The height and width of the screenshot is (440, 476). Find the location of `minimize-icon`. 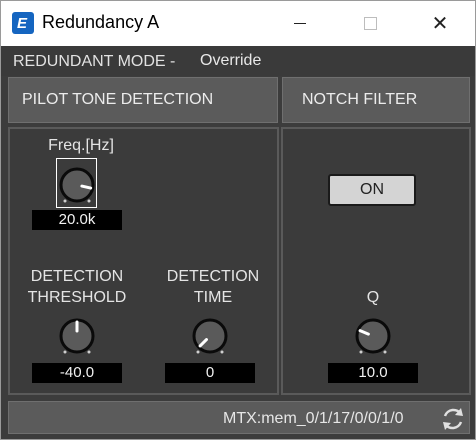

minimize-icon is located at coordinates (300, 23).